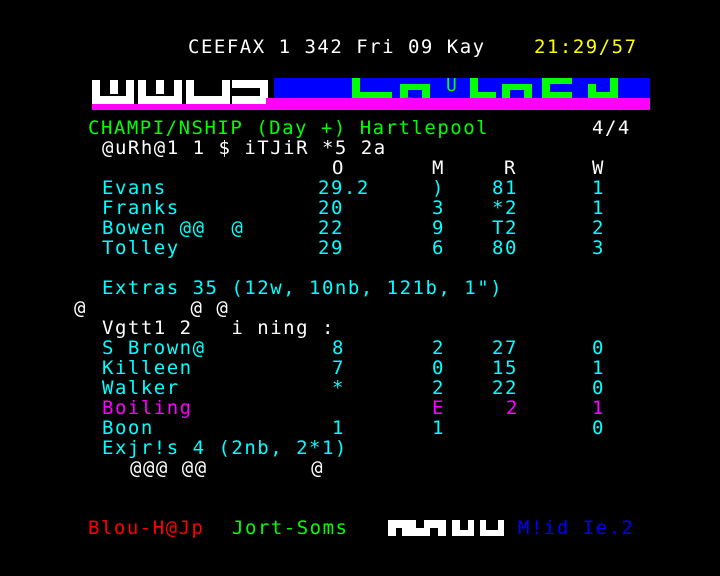 The width and height of the screenshot is (720, 576). I want to click on column-header-maidens: M, so click(438, 168).